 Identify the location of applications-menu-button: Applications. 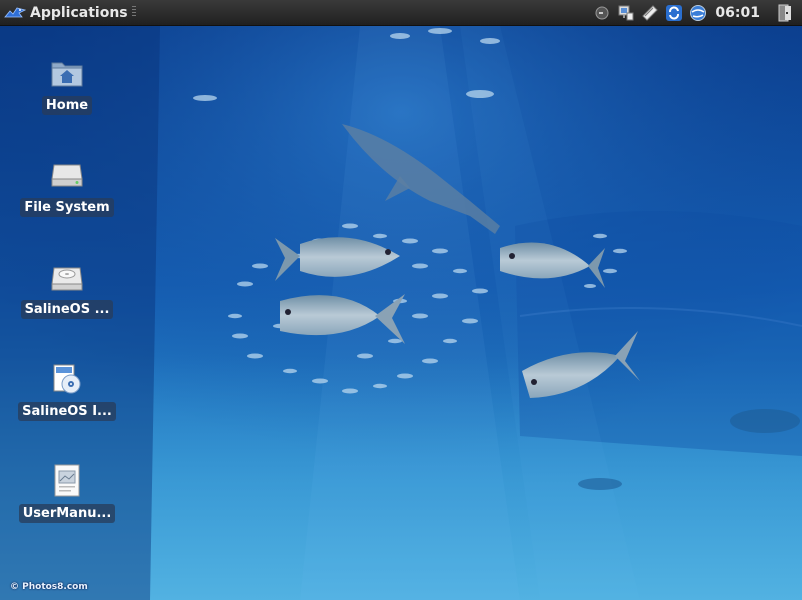
(66, 13).